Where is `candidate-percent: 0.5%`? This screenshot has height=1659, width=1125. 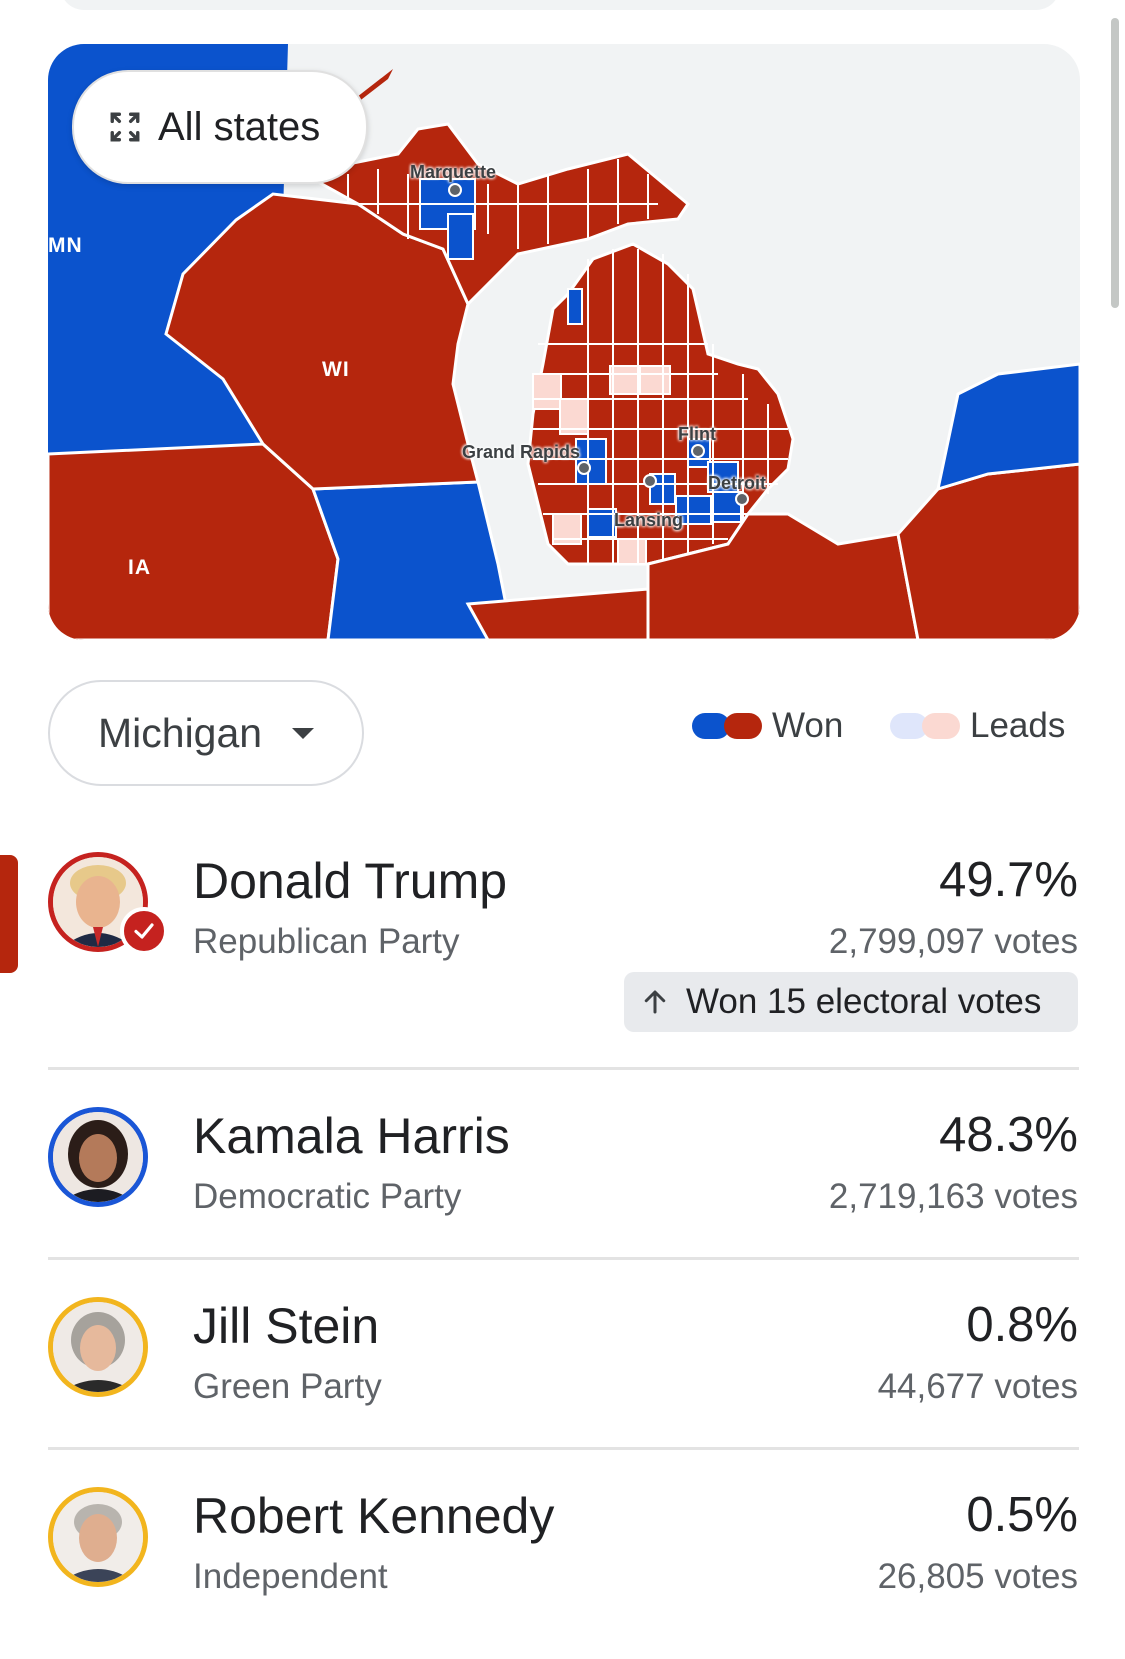
candidate-percent: 0.5% is located at coordinates (1022, 1515).